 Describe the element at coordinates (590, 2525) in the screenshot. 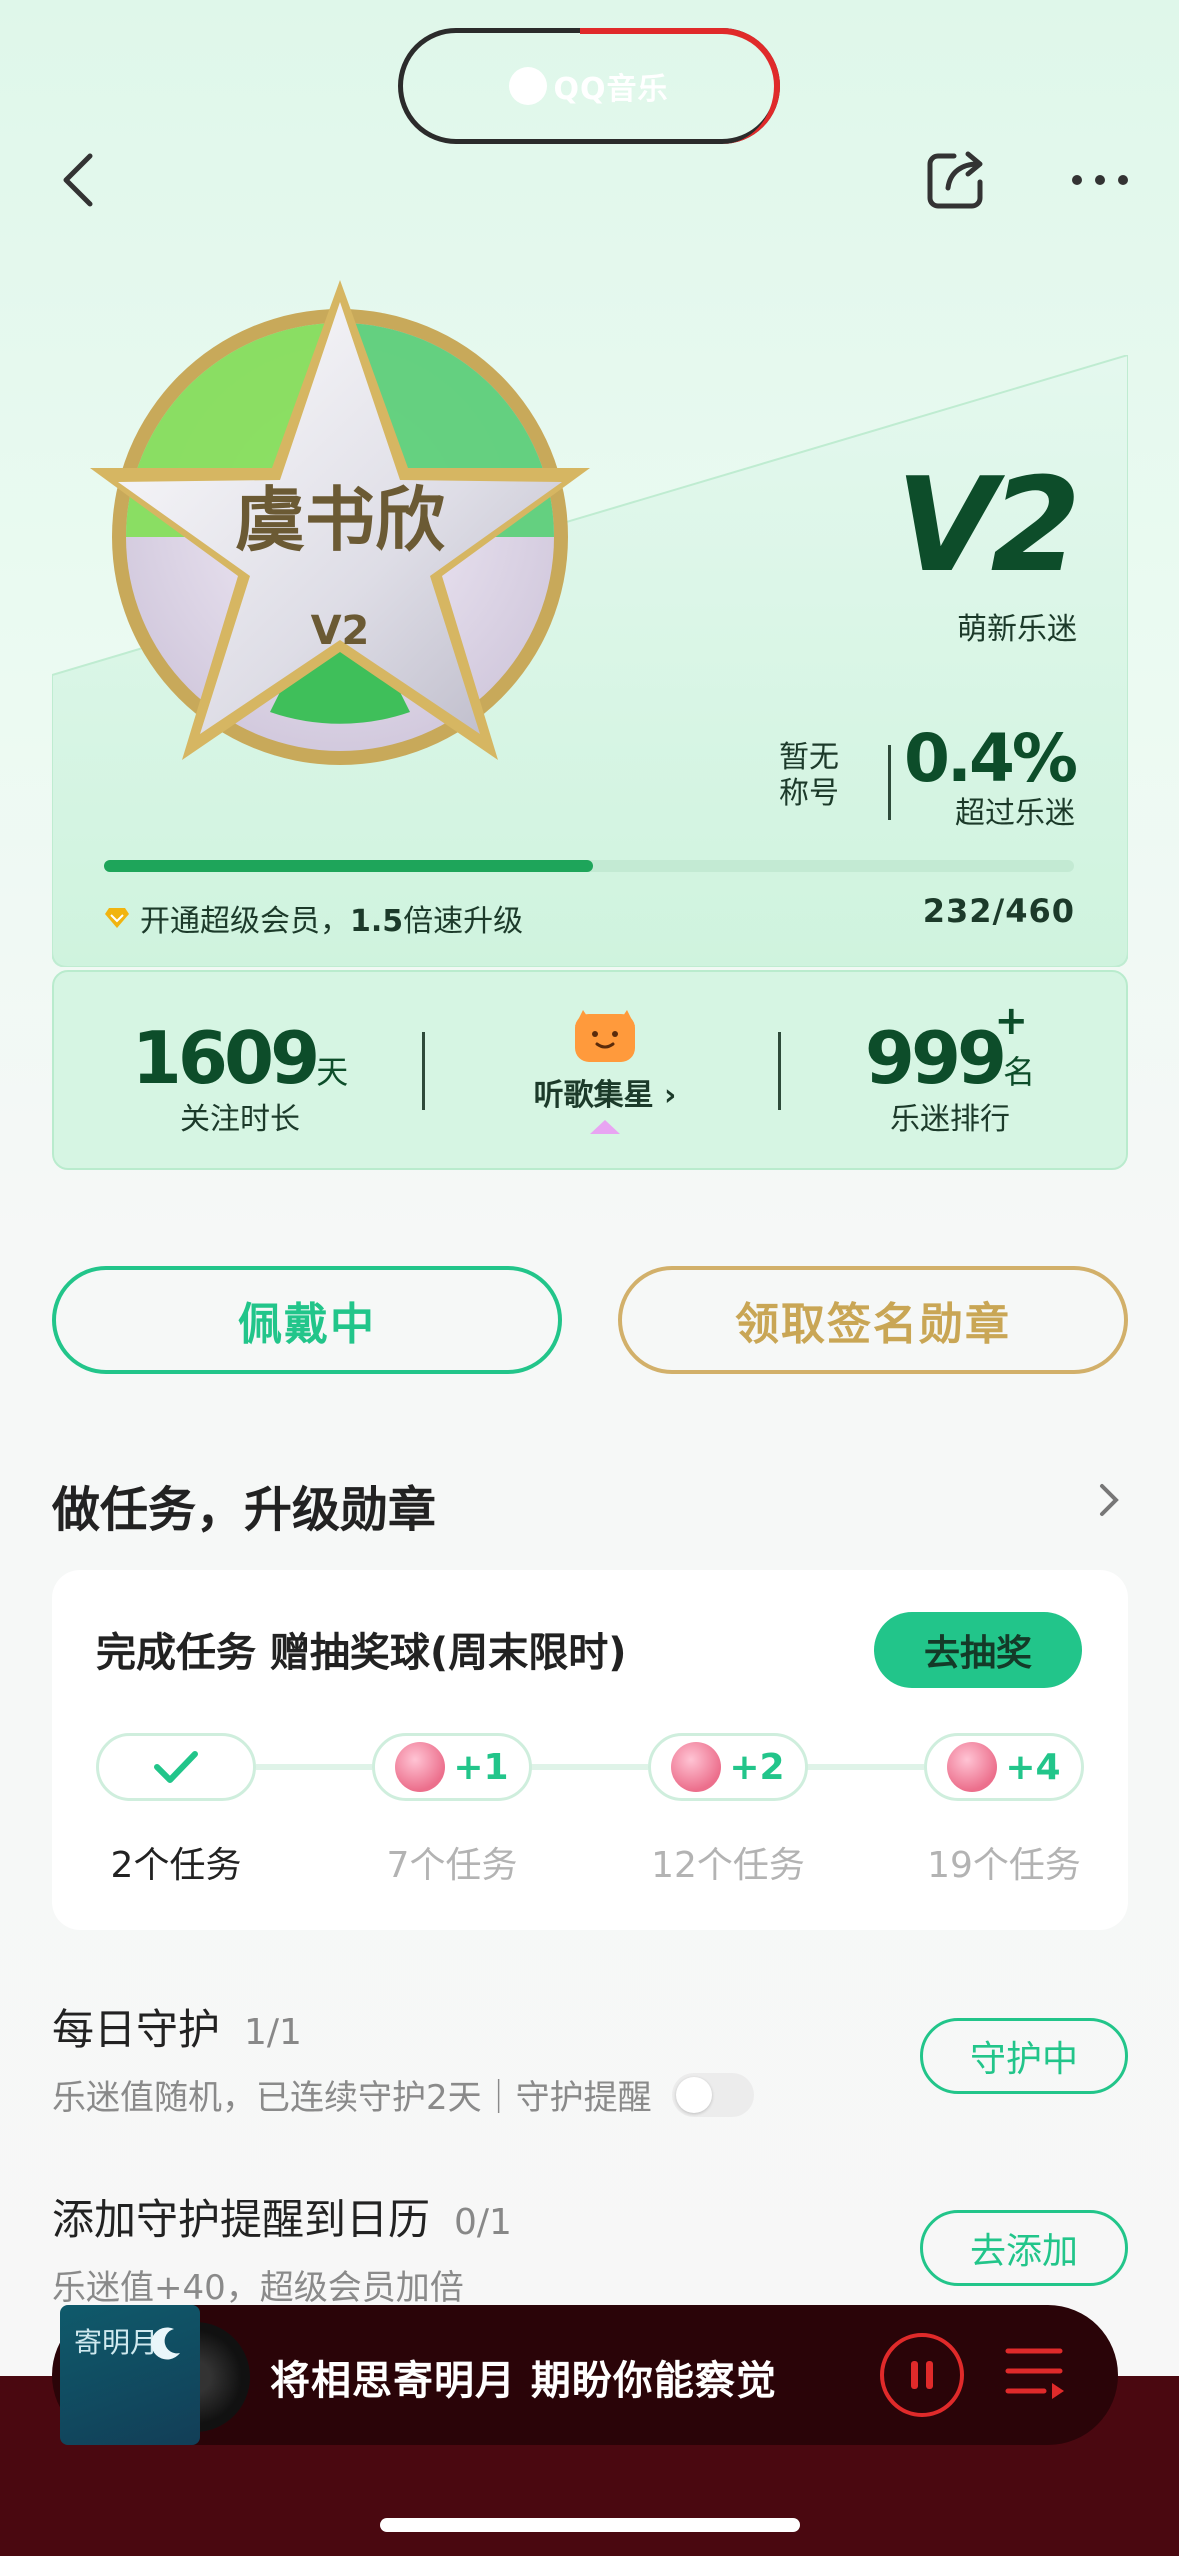

I see `home-indicator` at that location.